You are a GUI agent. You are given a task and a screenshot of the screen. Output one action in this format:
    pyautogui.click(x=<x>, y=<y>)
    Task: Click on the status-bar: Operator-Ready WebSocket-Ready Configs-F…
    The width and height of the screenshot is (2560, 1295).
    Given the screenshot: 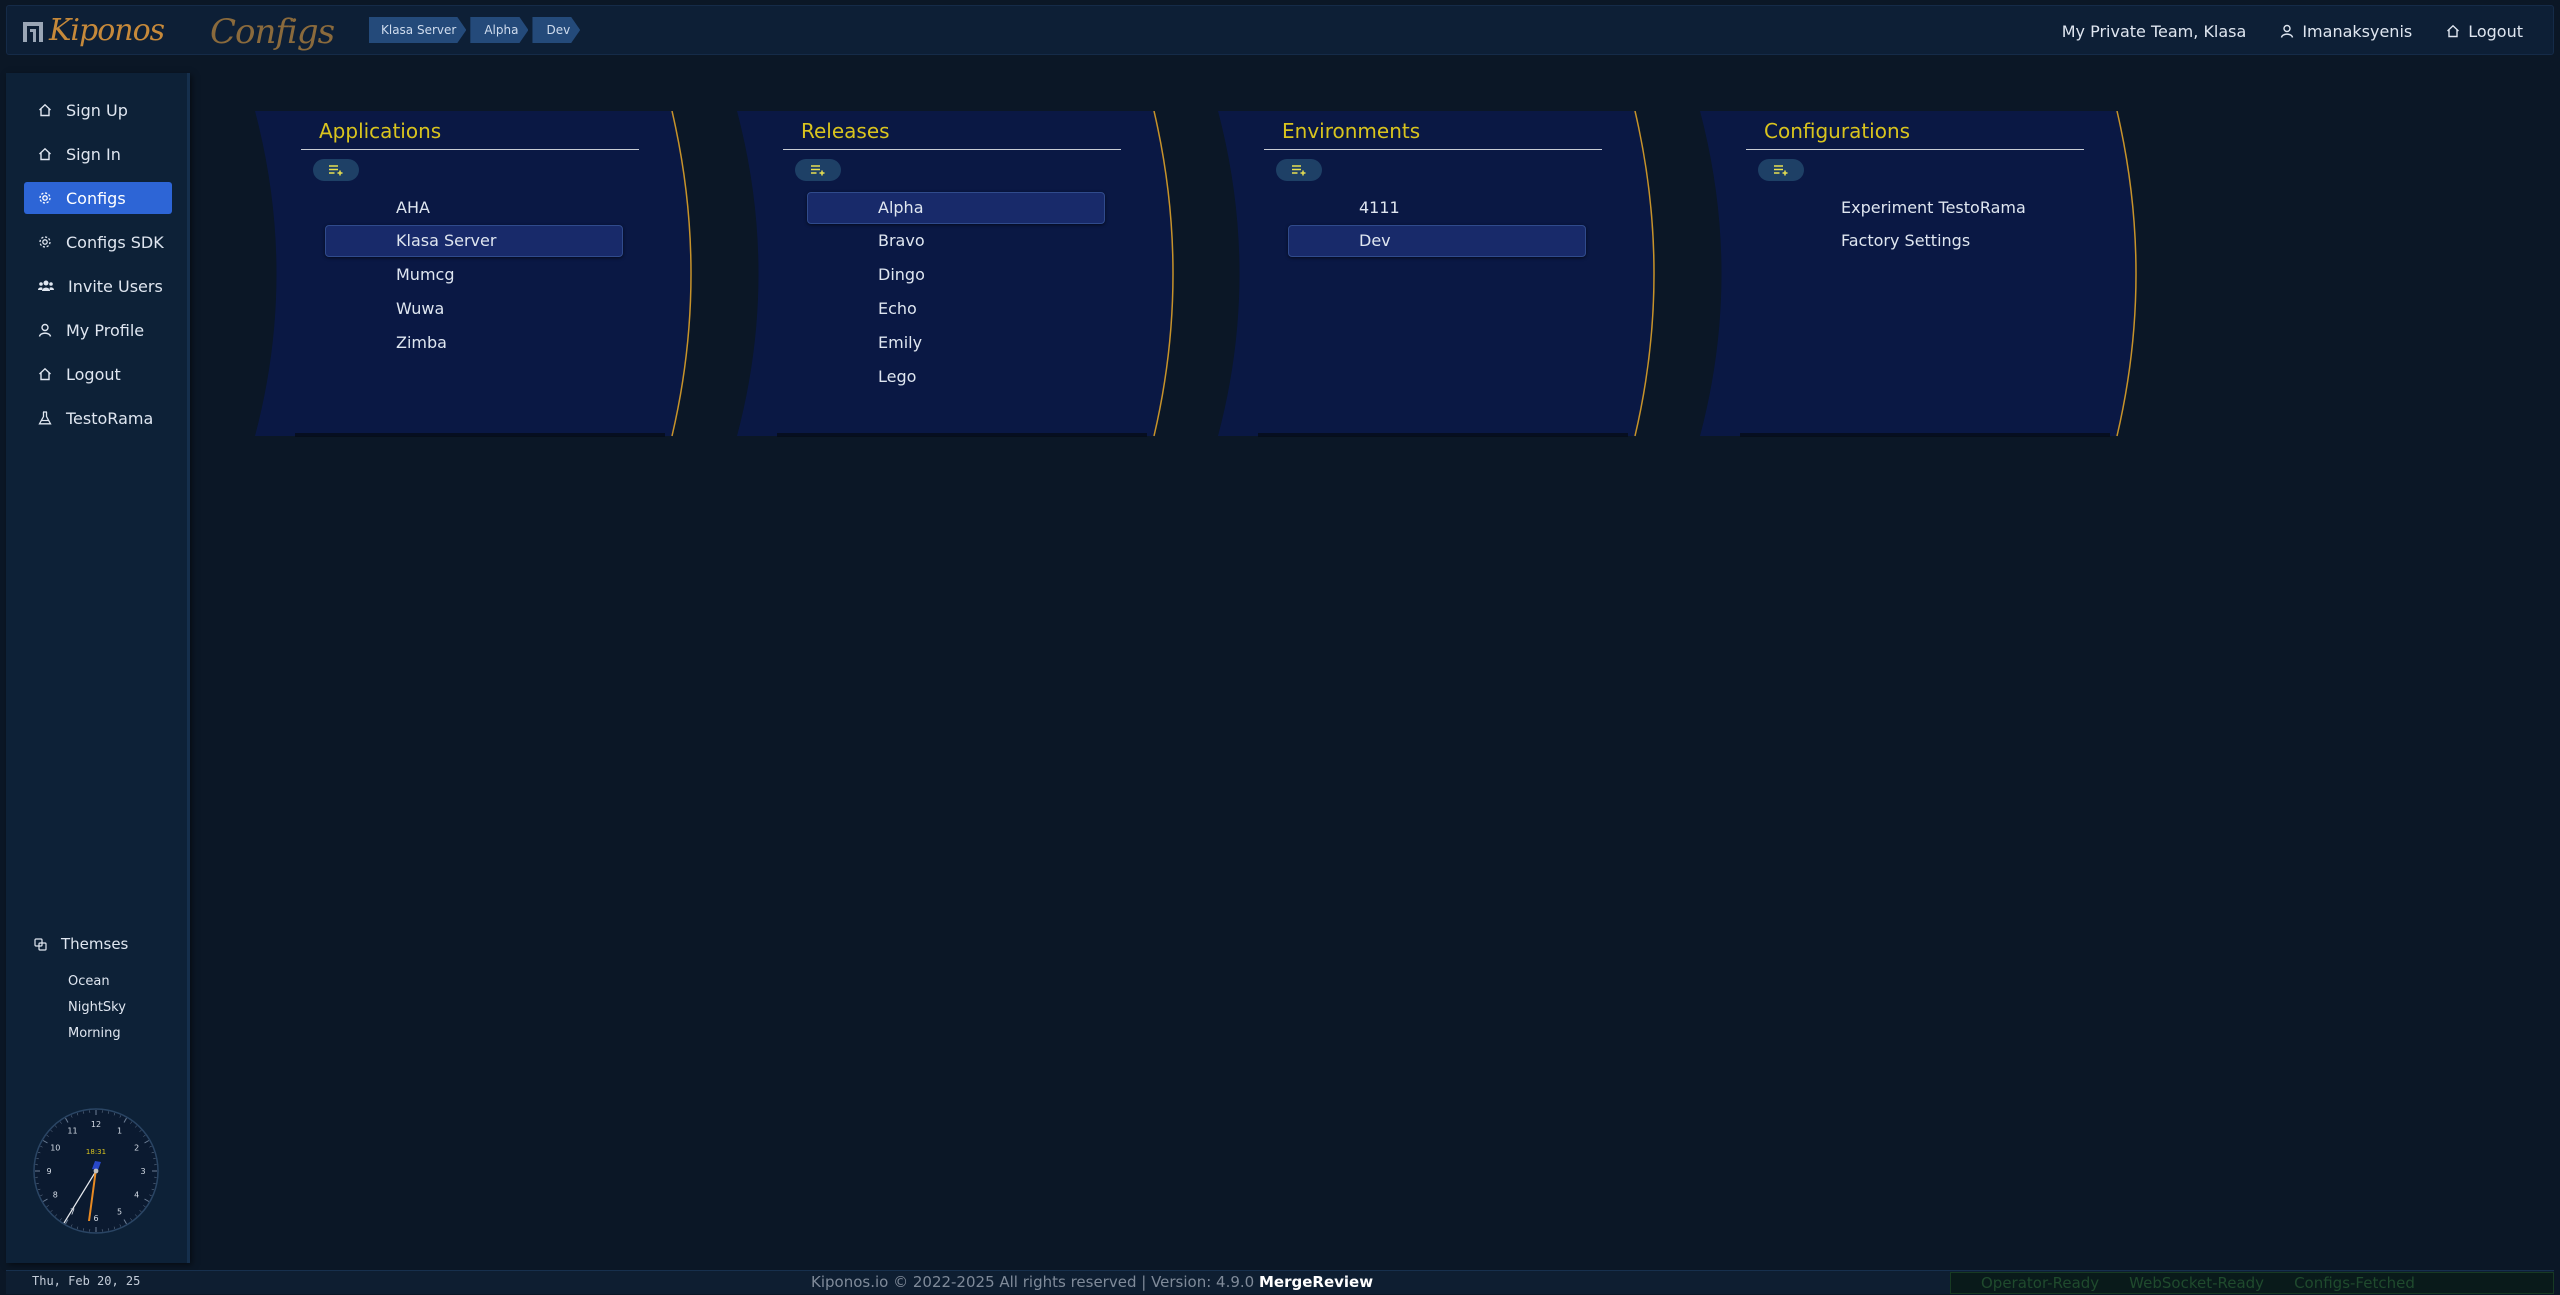 What is the action you would take?
    pyautogui.click(x=2252, y=1283)
    